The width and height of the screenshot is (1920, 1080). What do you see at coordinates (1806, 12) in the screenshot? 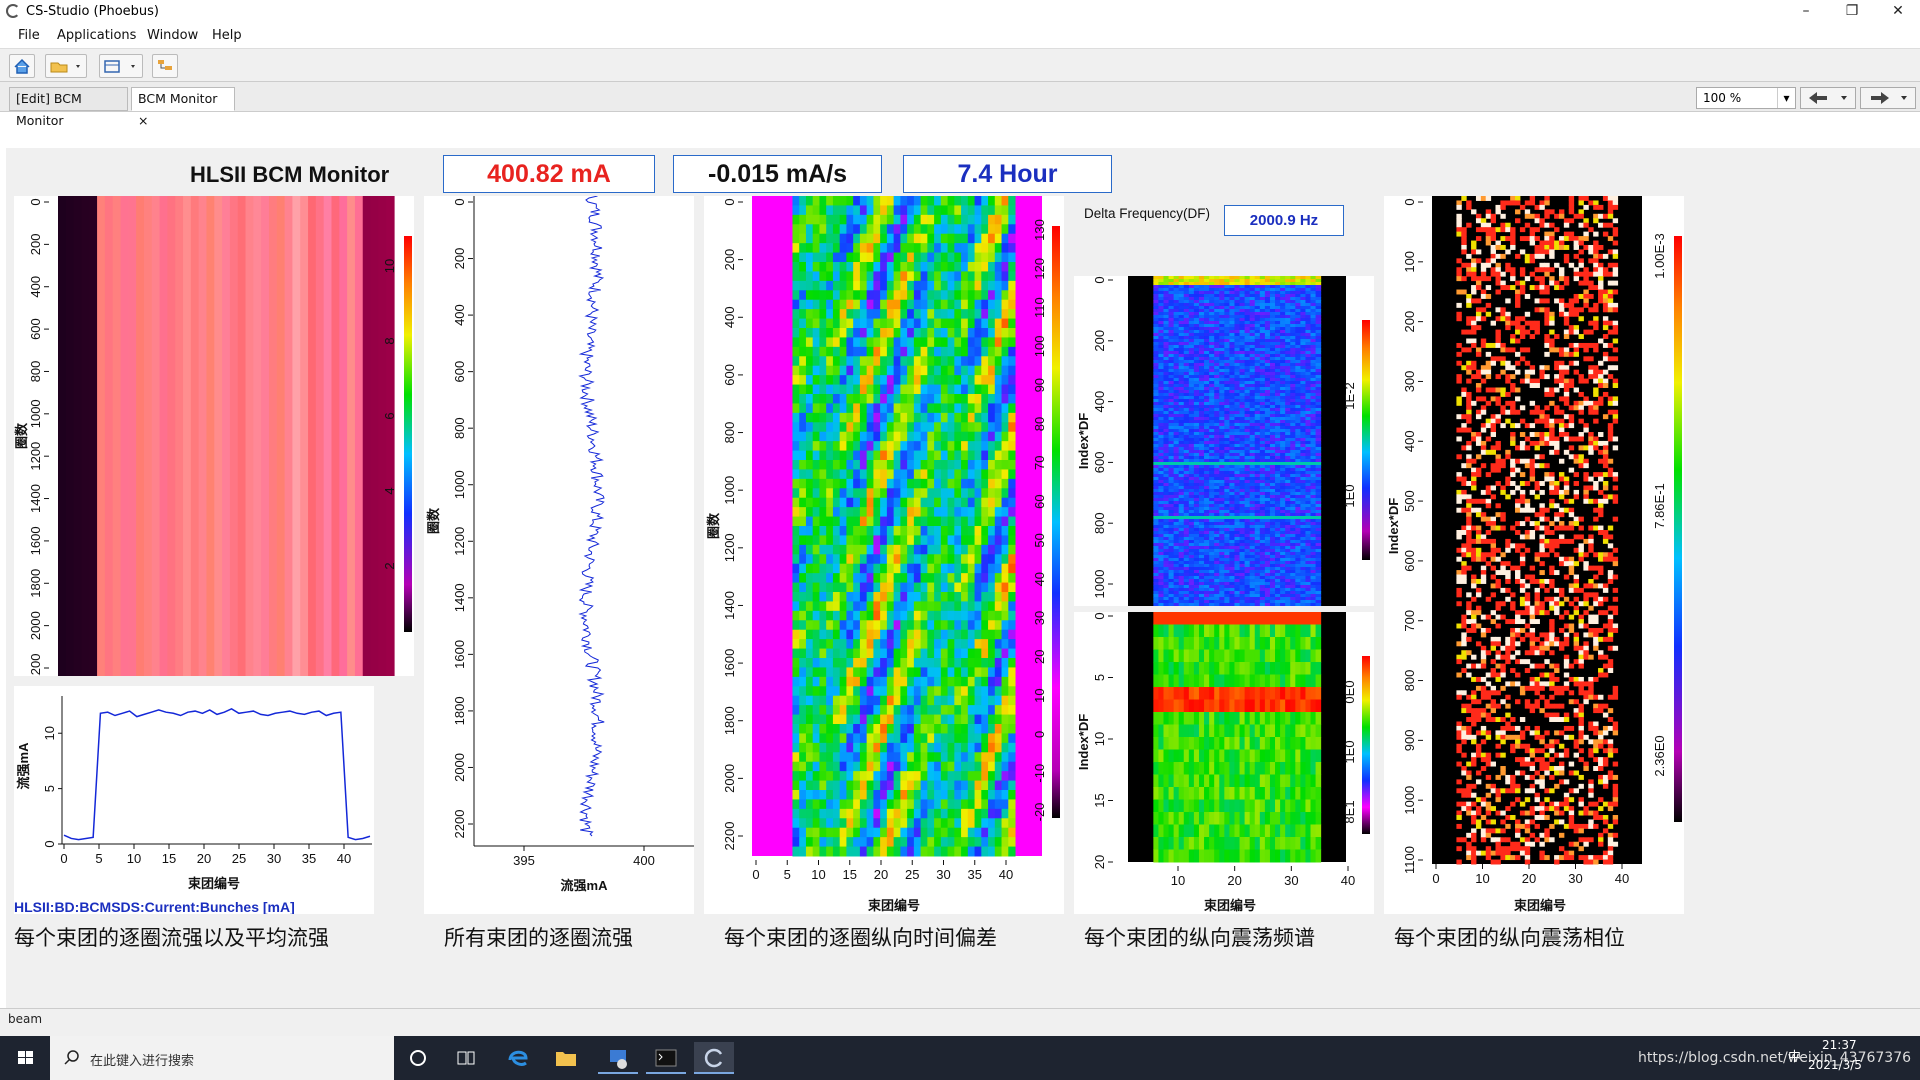
I see `minimize-button: –` at bounding box center [1806, 12].